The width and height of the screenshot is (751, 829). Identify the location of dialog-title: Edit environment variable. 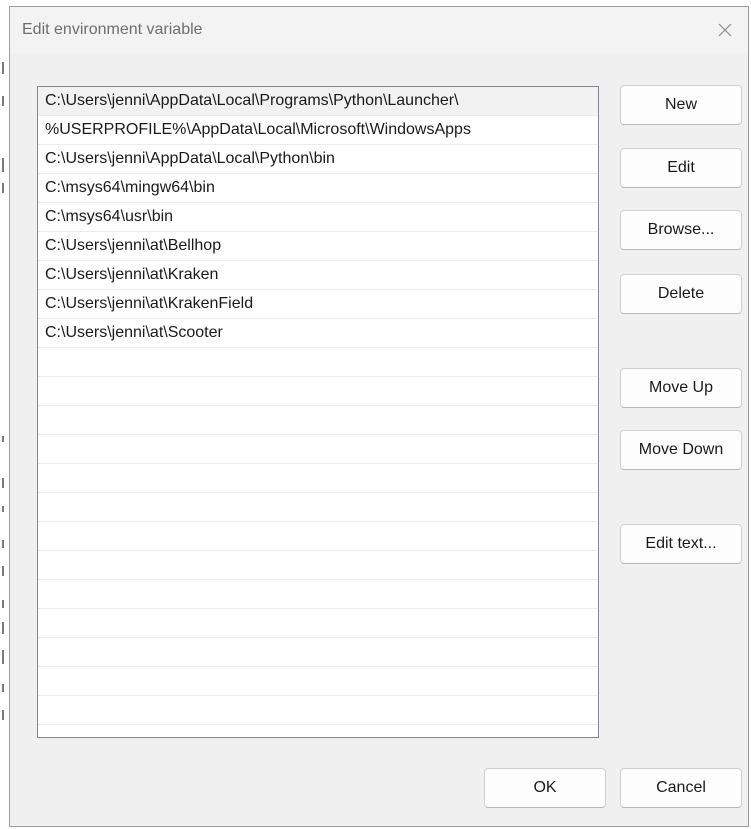
(112, 29).